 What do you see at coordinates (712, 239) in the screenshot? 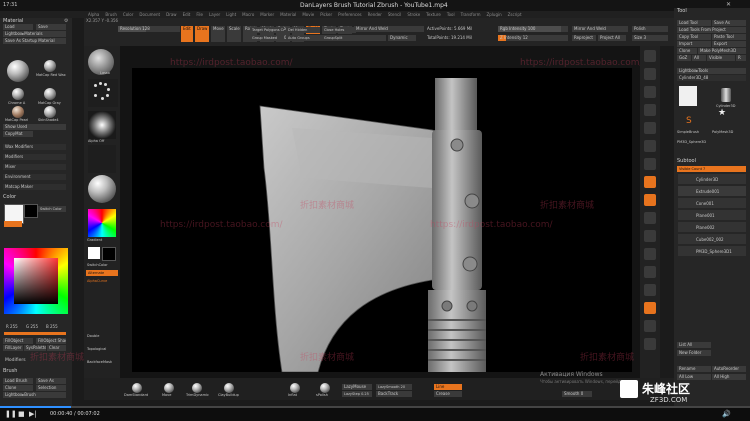
I see `subtool-row: Cube002_002` at bounding box center [712, 239].